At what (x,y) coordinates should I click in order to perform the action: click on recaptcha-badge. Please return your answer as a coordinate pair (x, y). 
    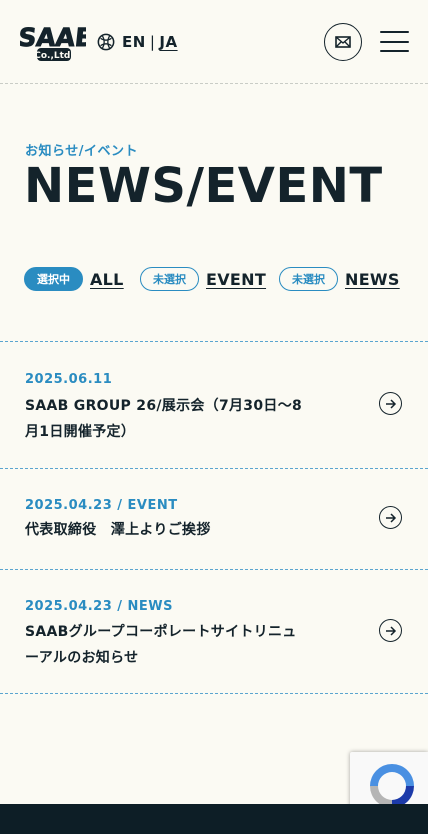
    Looking at the image, I should click on (389, 782).